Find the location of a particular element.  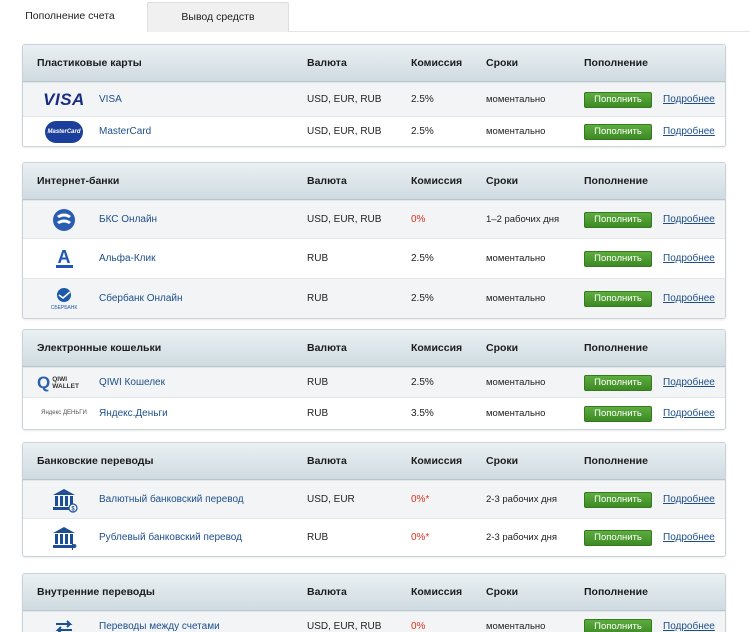

method-name: MasterCard is located at coordinates (125, 131).